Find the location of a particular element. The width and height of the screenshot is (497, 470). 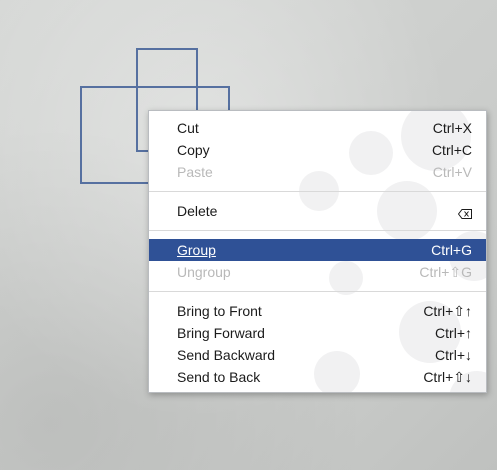

menu-item-label: Cut is located at coordinates (188, 128).